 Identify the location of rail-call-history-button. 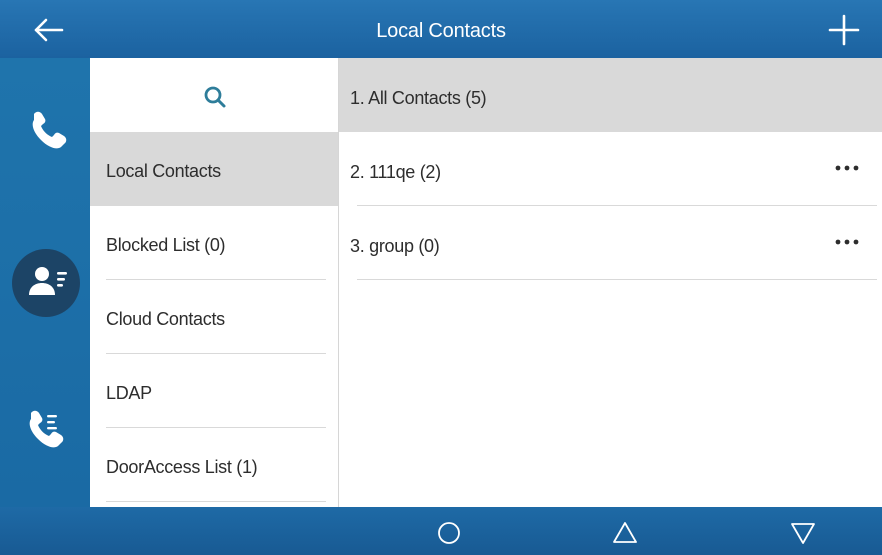
(45, 428).